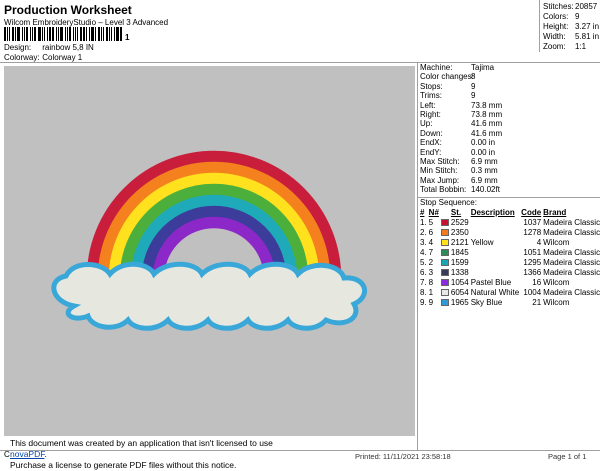 This screenshot has width=600, height=471. I want to click on stop-number: 9., so click(423, 302).